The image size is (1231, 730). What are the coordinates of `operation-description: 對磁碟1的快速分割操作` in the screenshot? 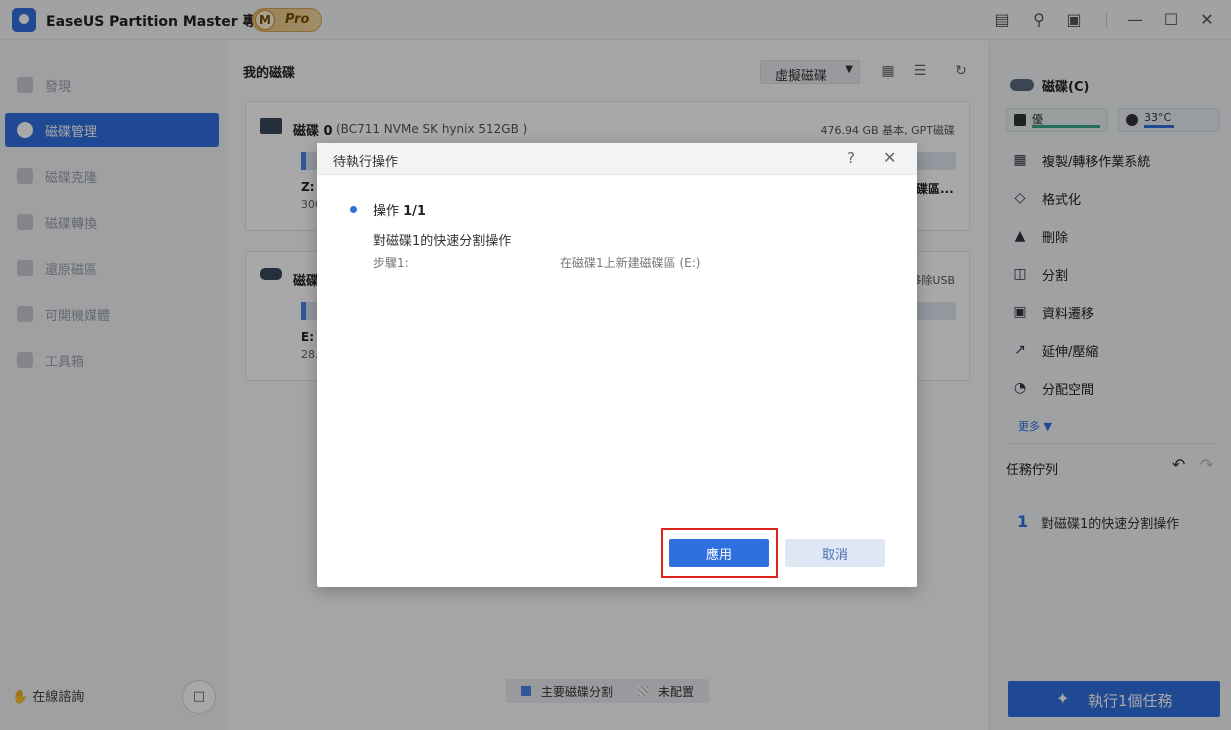 It's located at (442, 241).